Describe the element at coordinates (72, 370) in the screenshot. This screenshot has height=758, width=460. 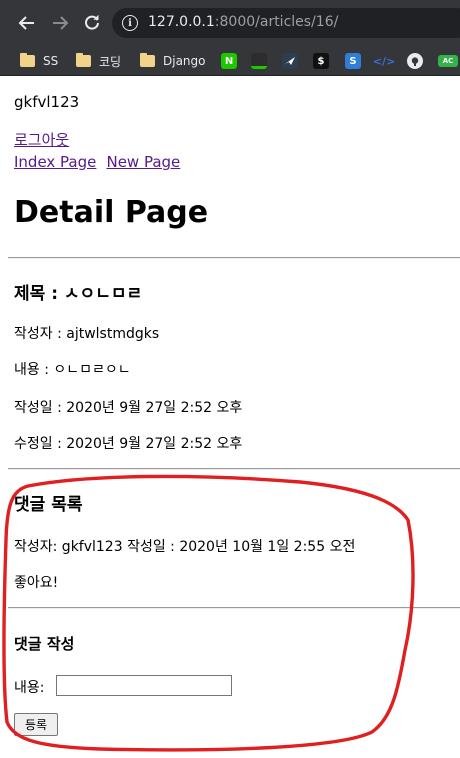
I see `article-content: 내용 : ㅇㄴㅁㄹㅇㄴ` at that location.